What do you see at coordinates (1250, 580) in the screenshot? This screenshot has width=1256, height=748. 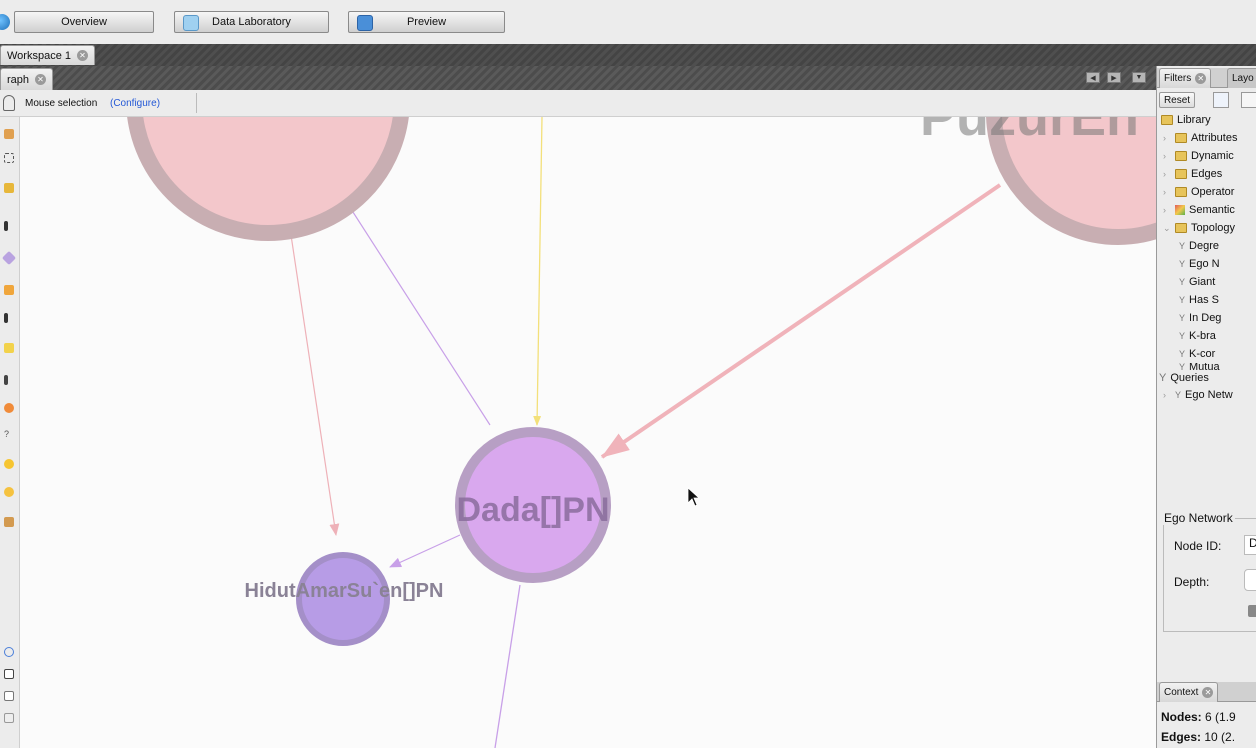 I see `depth-select` at bounding box center [1250, 580].